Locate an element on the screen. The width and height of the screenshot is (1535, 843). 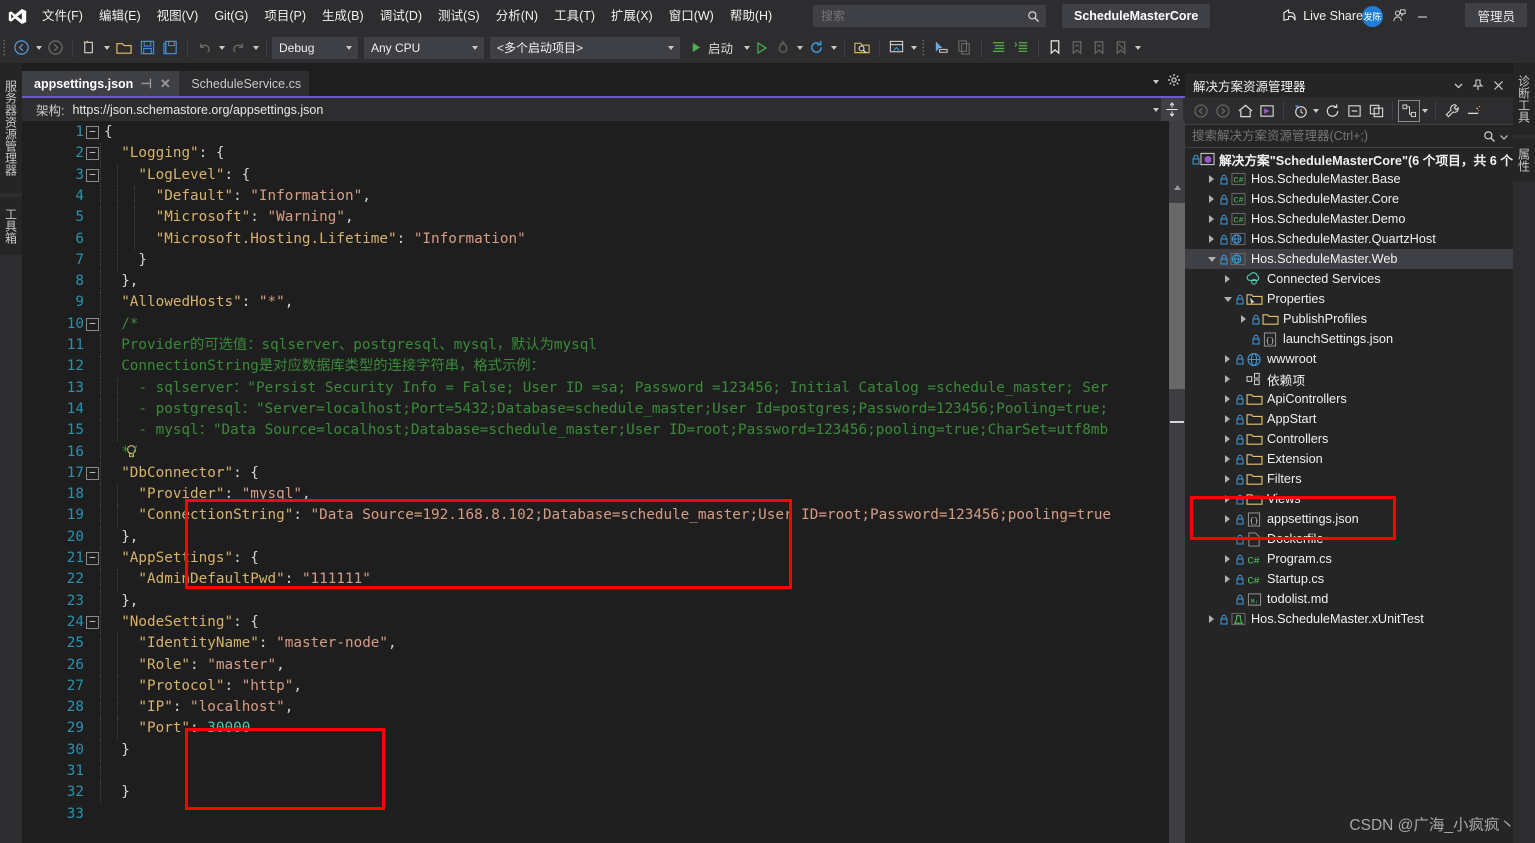
schema-dropdown is located at coordinates (1155, 109).